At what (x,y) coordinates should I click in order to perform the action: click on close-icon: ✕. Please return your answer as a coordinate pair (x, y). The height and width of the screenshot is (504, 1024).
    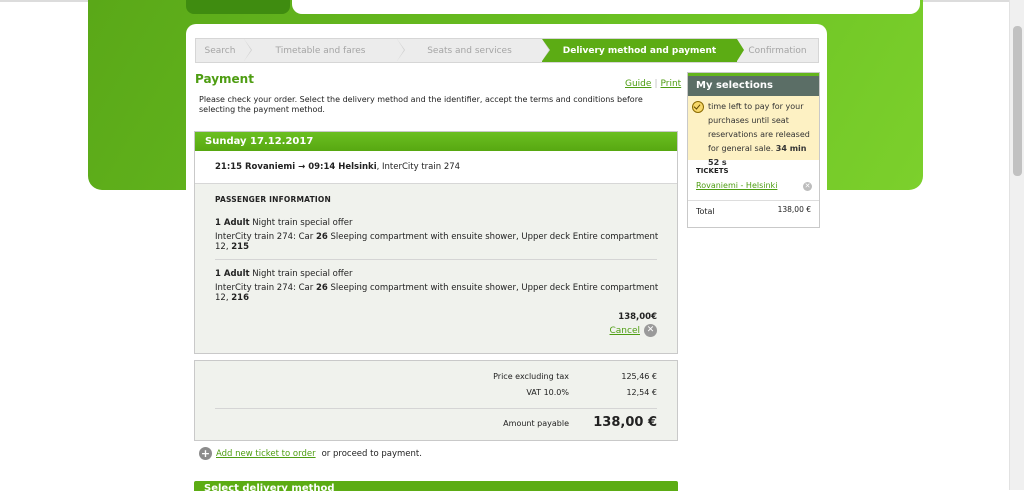
    Looking at the image, I should click on (650, 330).